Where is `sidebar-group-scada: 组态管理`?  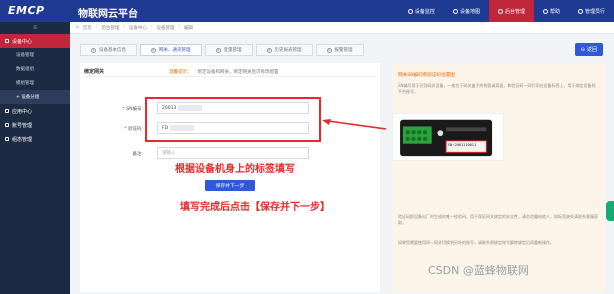 sidebar-group-scada: 组态管理 is located at coordinates (35, 139).